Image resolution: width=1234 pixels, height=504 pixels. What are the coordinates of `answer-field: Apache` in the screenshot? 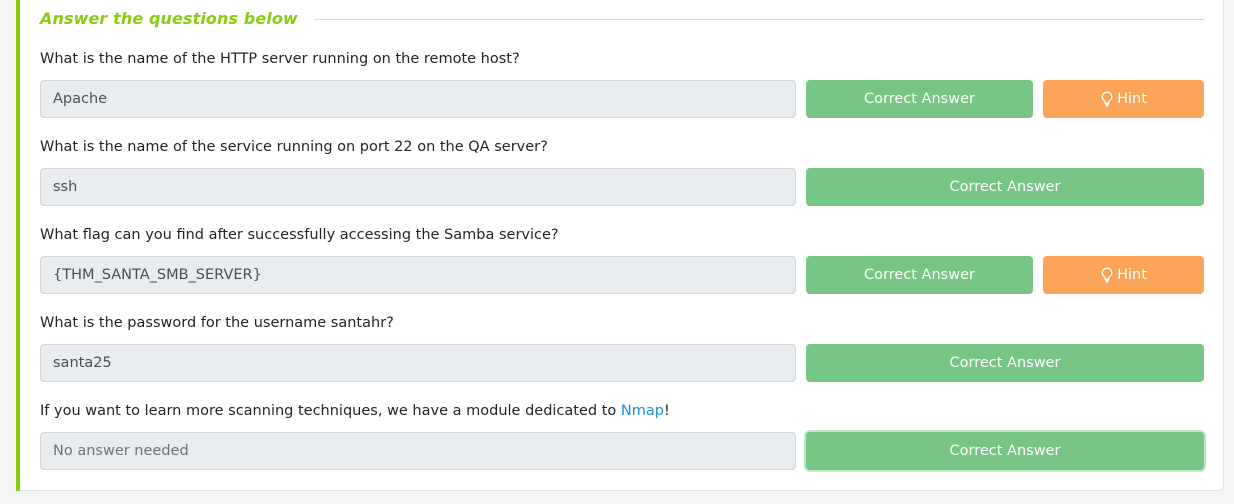 It's located at (418, 99).